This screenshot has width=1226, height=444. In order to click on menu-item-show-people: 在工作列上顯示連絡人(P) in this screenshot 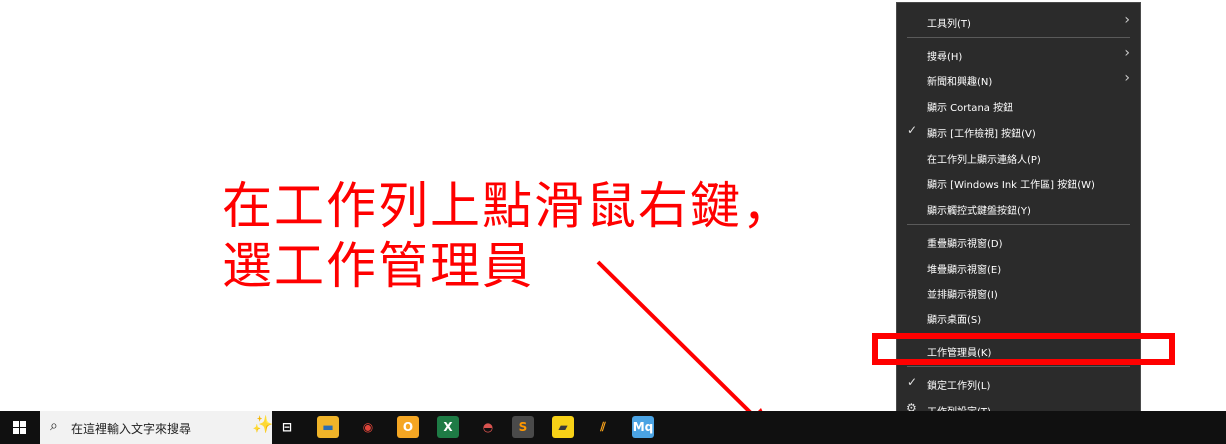, I will do `click(1018, 157)`.